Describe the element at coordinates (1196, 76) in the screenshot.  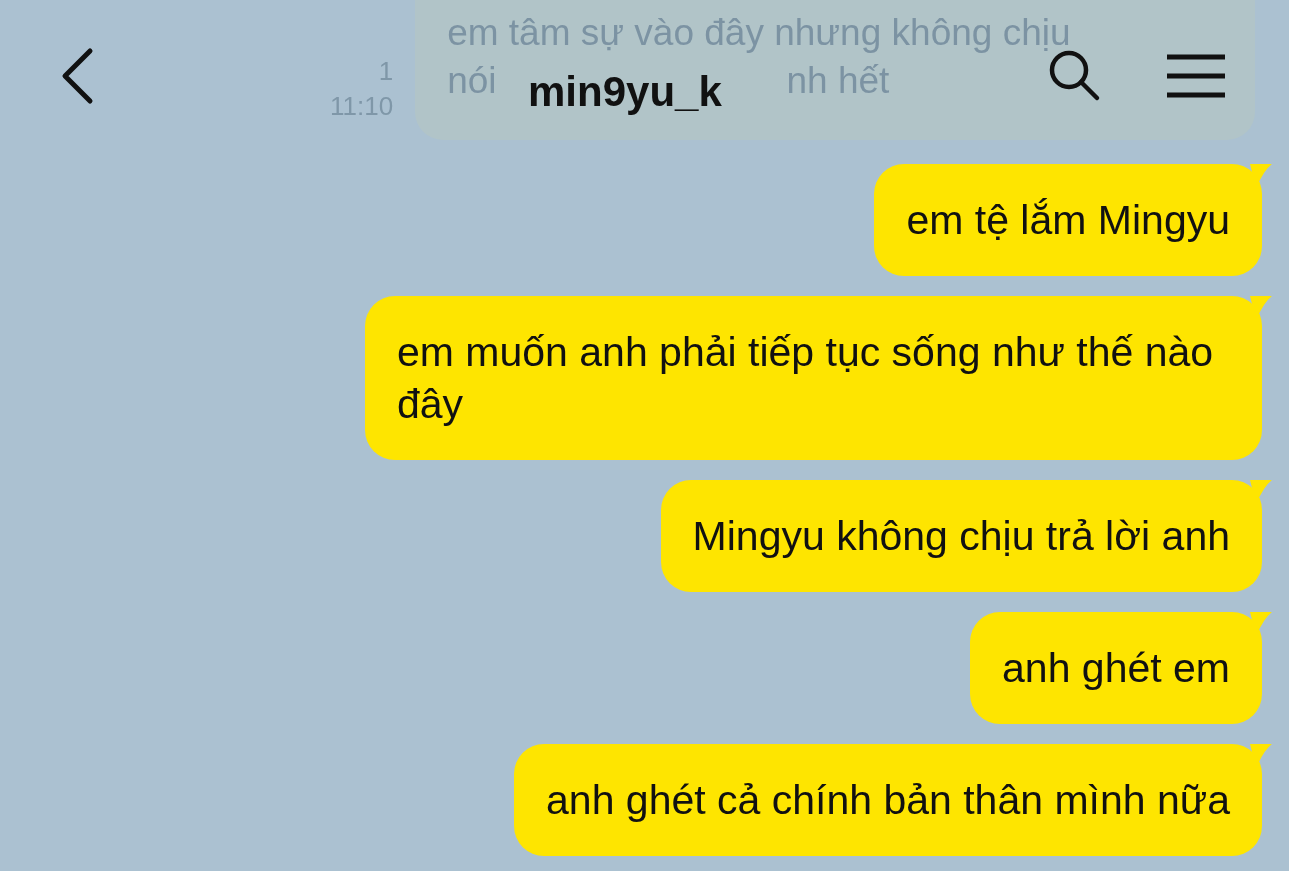
I see `menu-button` at that location.